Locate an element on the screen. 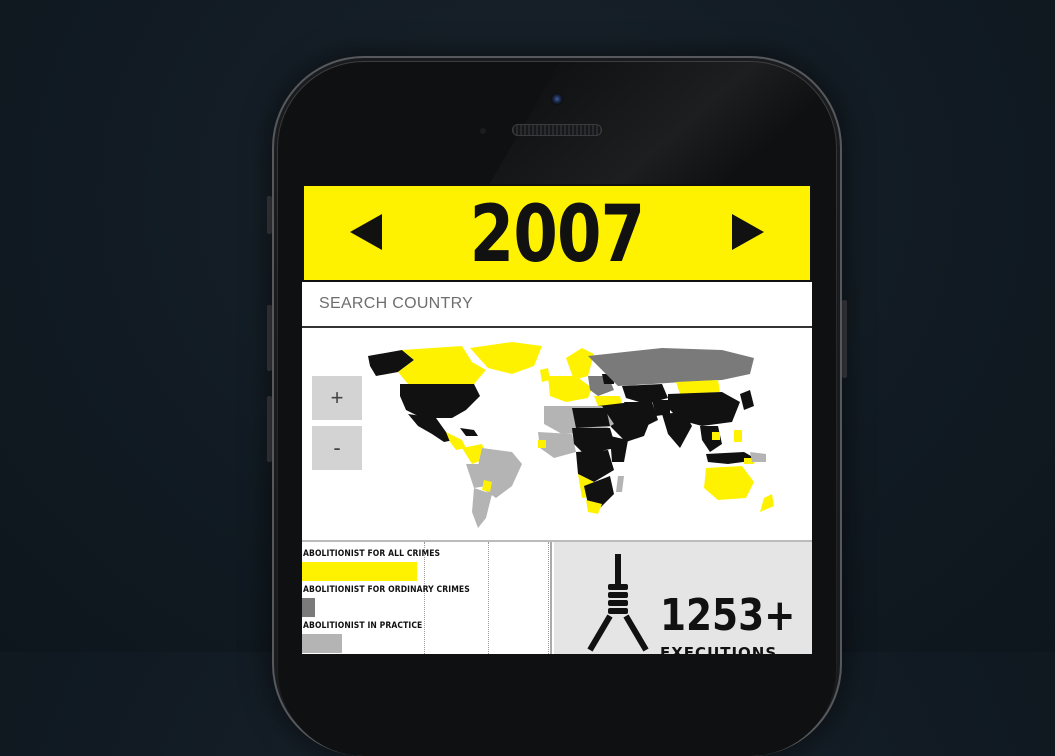  search-country-input is located at coordinates (545, 304).